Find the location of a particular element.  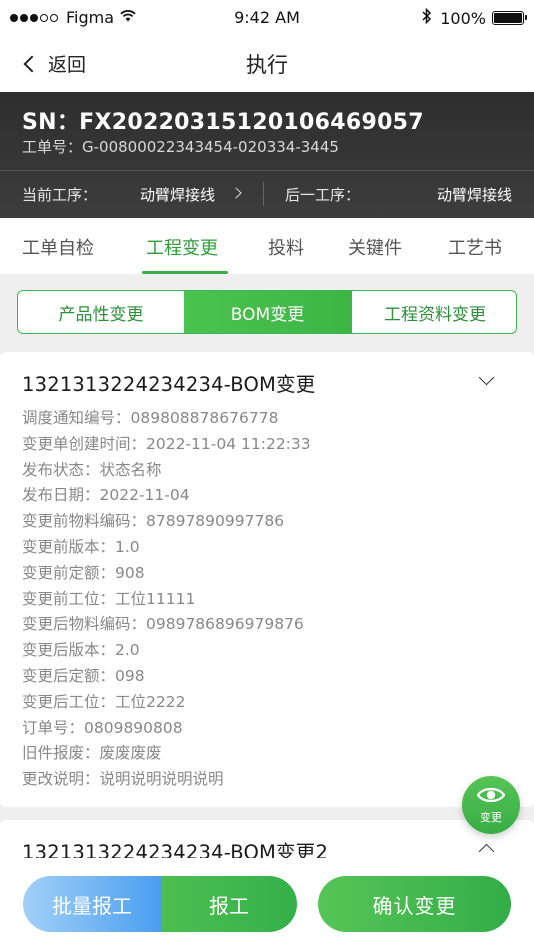

battery-percent: 100% is located at coordinates (463, 18).